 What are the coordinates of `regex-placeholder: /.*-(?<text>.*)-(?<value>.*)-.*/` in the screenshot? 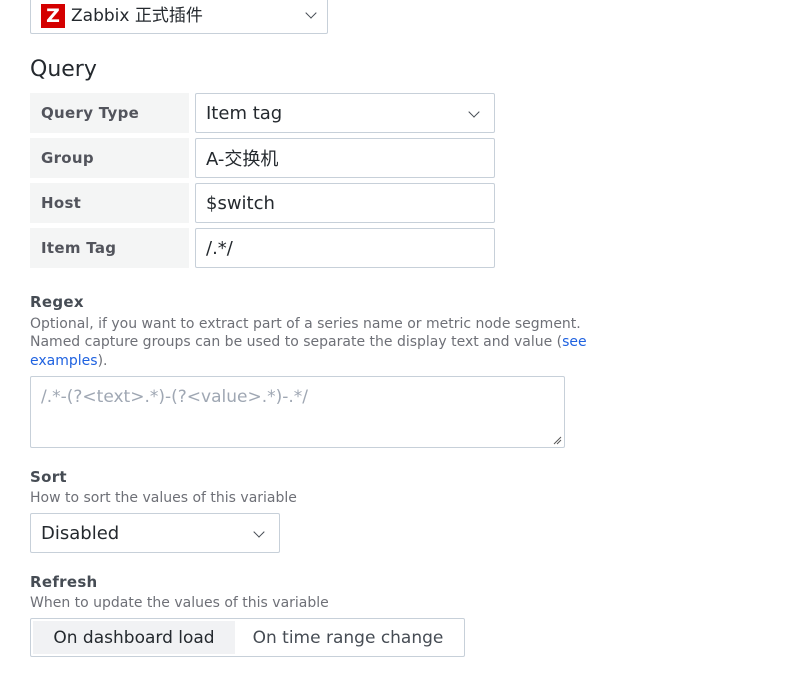 It's located at (175, 397).